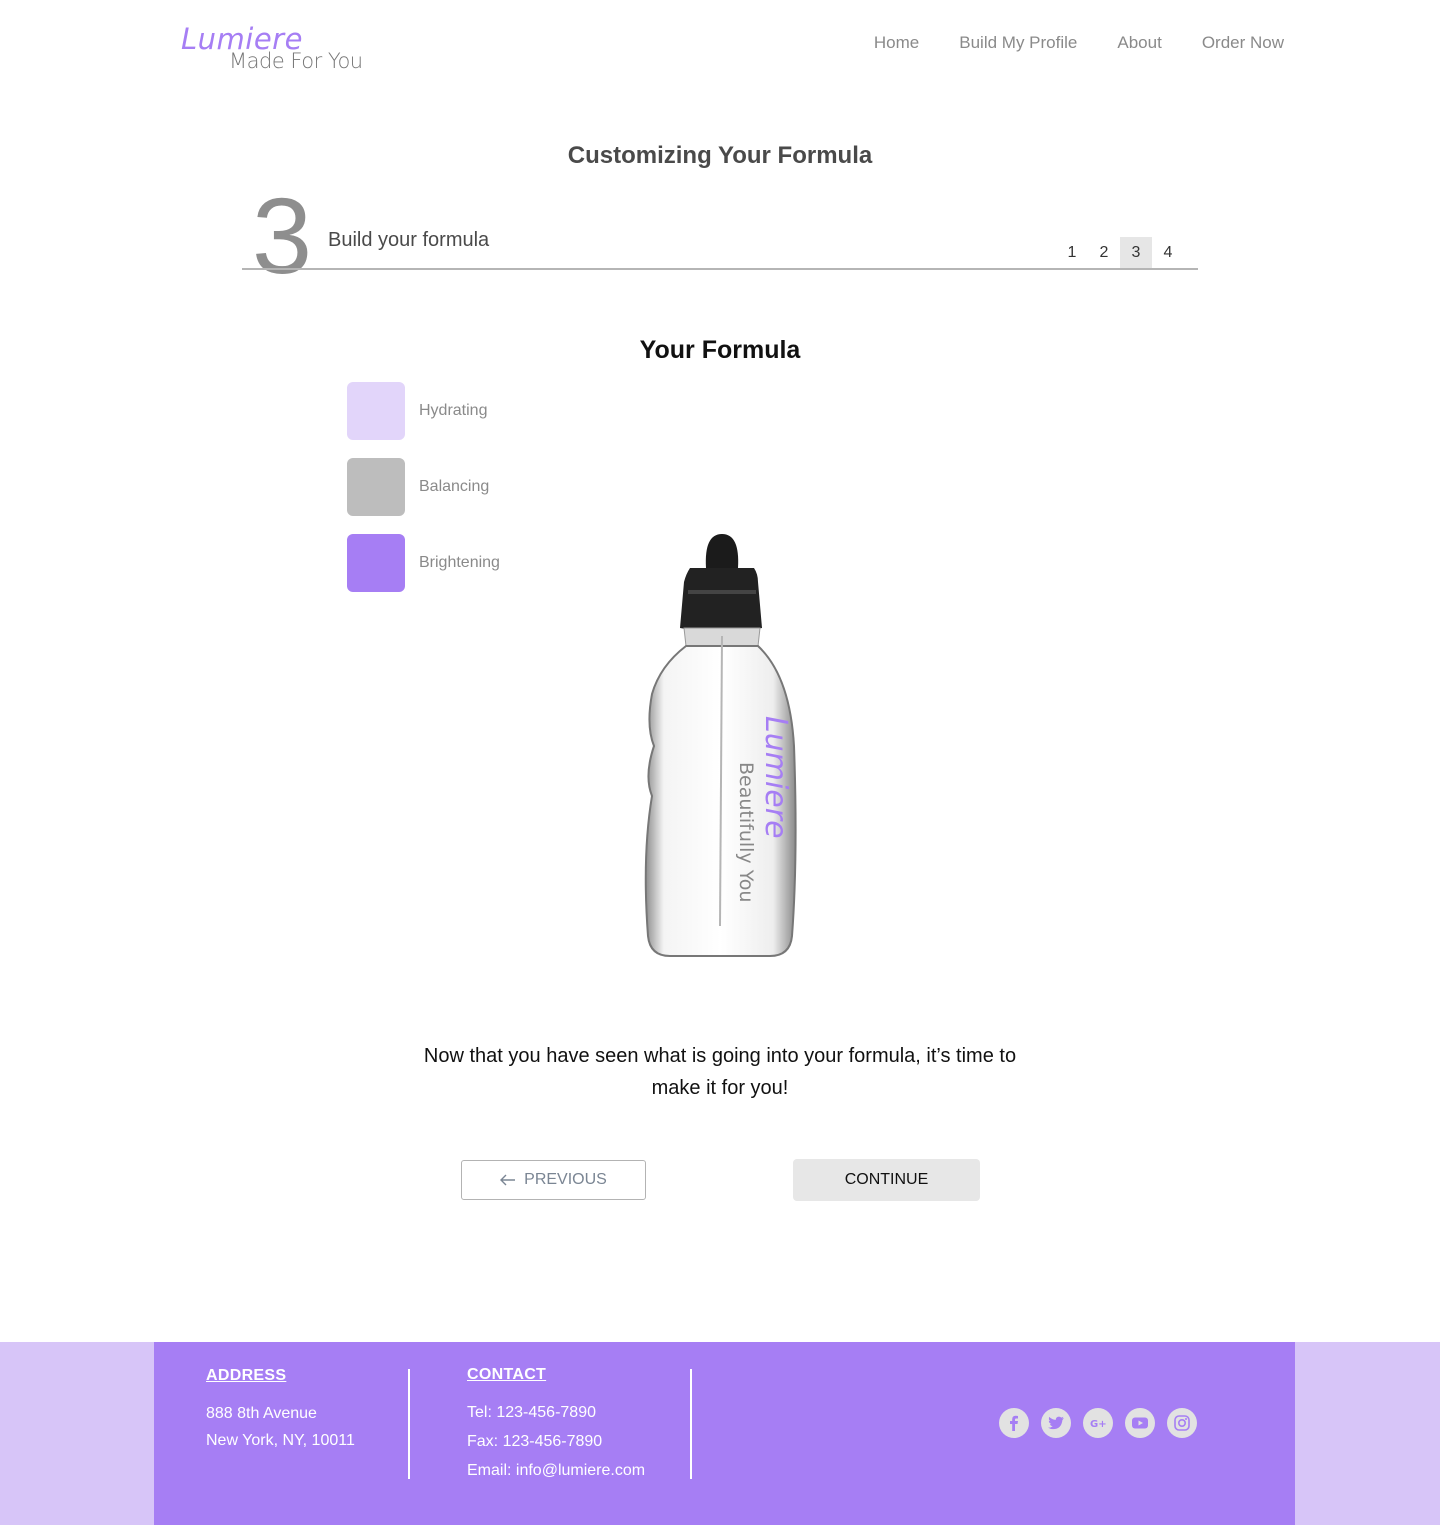  What do you see at coordinates (296, 61) in the screenshot?
I see `brand-tagline: Made For You` at bounding box center [296, 61].